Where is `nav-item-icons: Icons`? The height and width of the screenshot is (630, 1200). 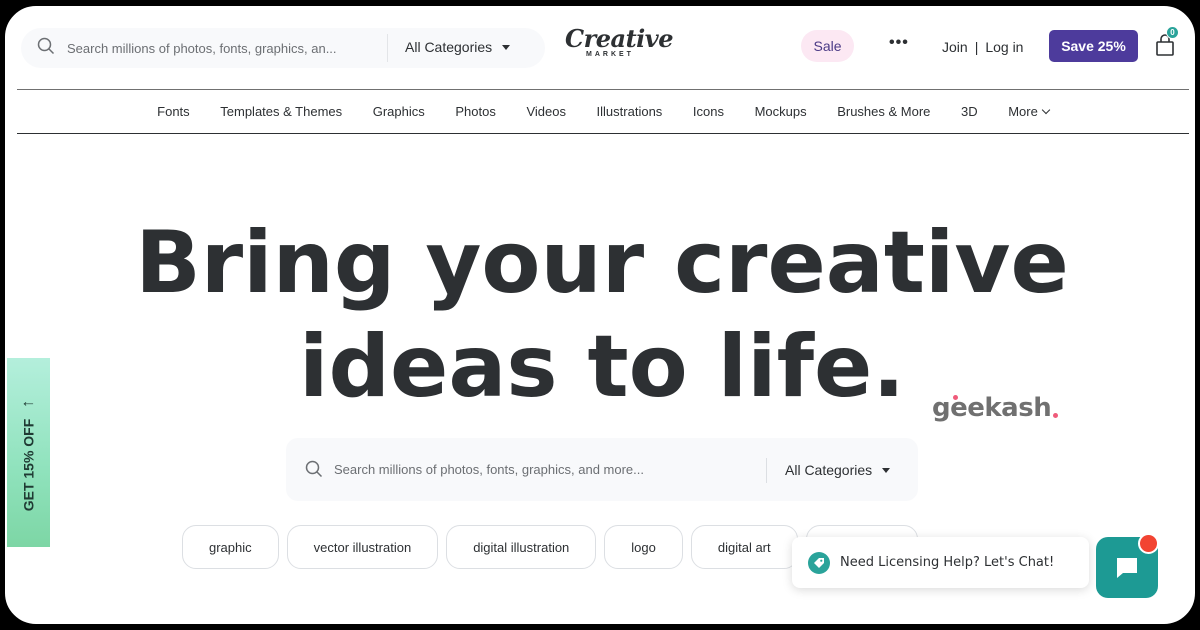
nav-item-icons: Icons is located at coordinates (709, 111).